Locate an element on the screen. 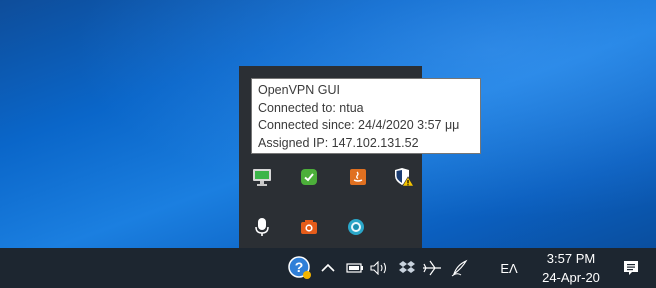 The height and width of the screenshot is (288, 656). pen-workspace-icon is located at coordinates (460, 268).